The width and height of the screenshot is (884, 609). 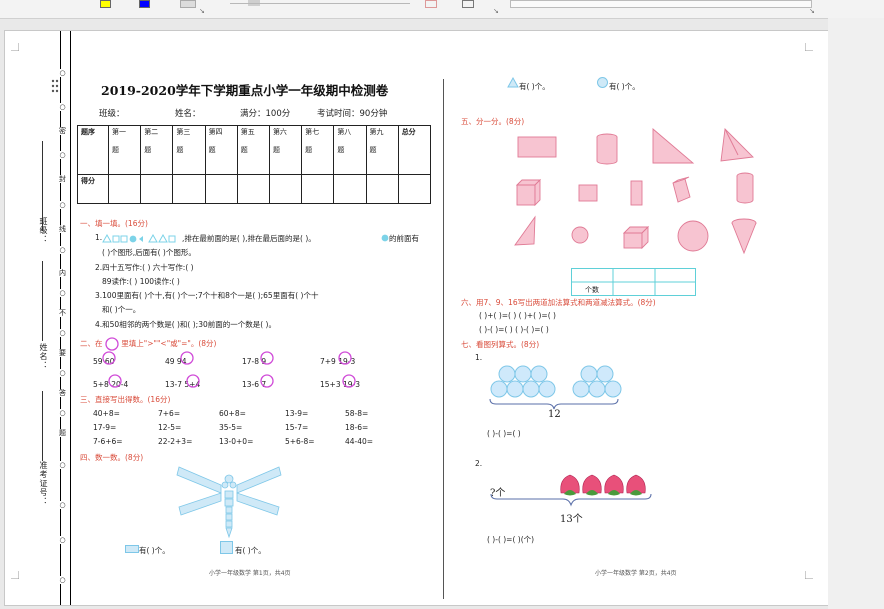 What do you see at coordinates (431, 4) in the screenshot?
I see `paste-button` at bounding box center [431, 4].